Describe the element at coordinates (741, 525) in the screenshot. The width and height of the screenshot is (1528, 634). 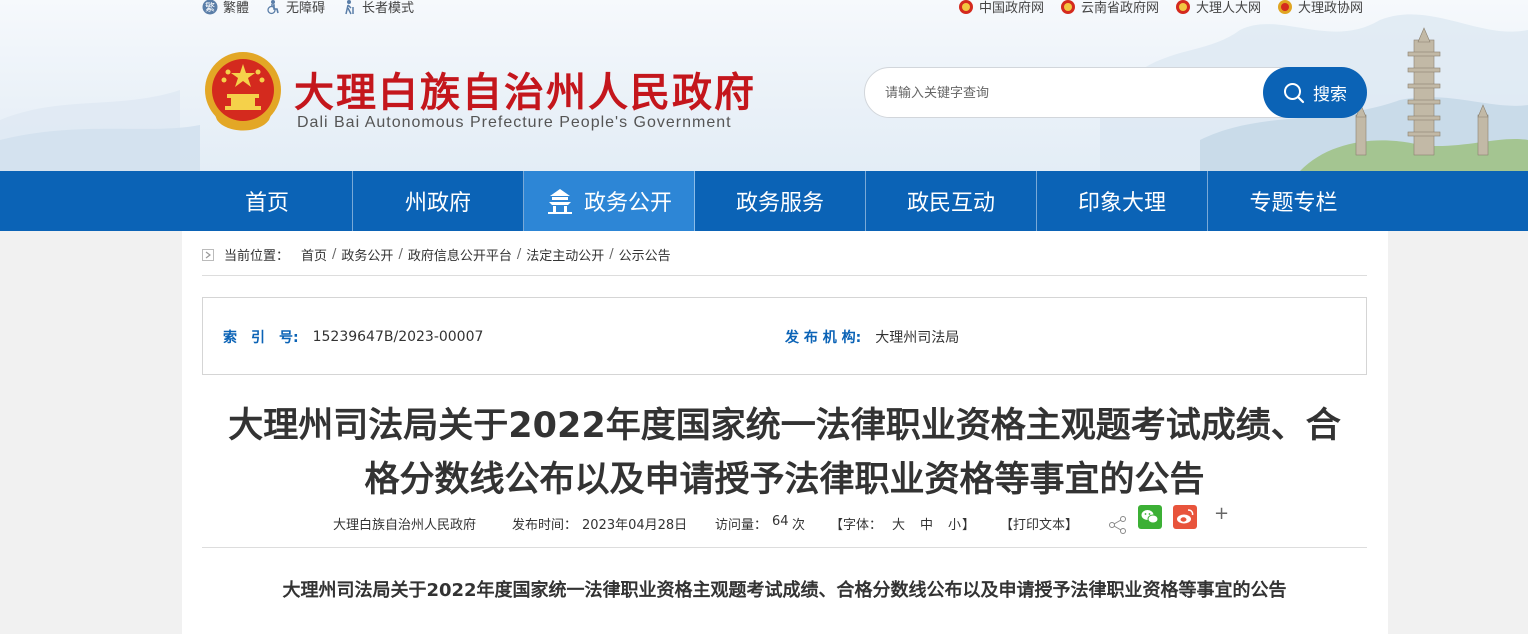
I see `views-label: 访问量：` at that location.